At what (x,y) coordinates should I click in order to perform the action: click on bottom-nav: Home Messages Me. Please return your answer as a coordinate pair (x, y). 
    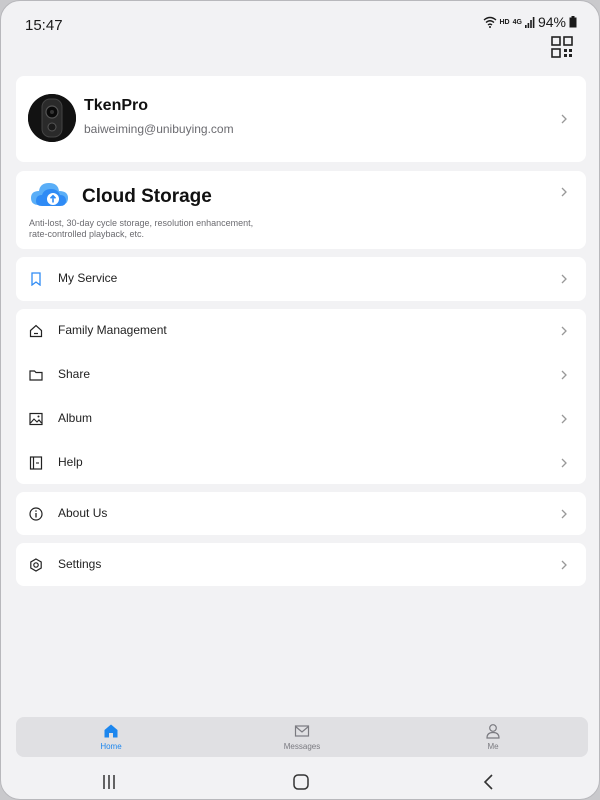
    Looking at the image, I should click on (302, 737).